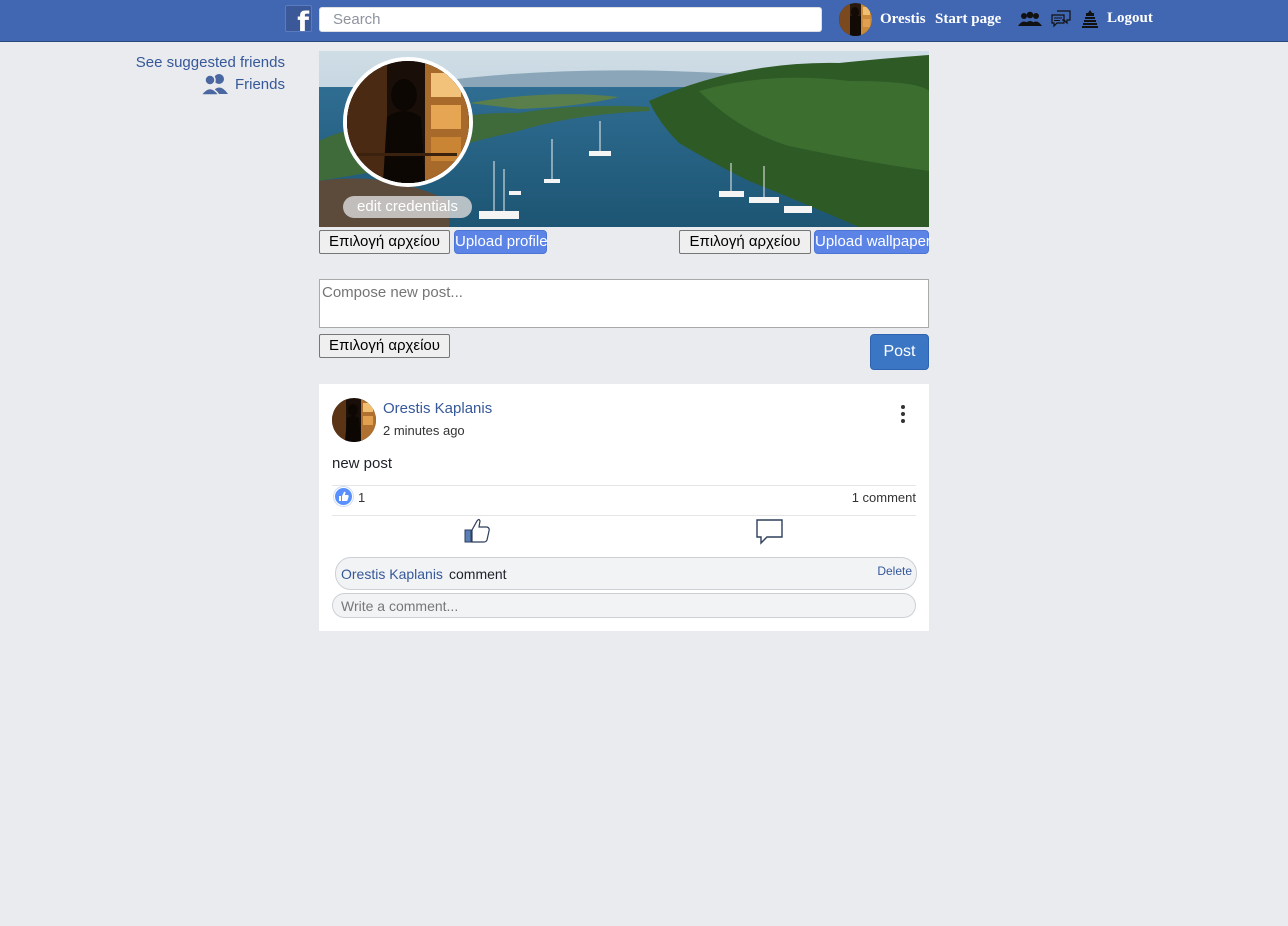 The image size is (1288, 926). What do you see at coordinates (437, 408) in the screenshot?
I see `post-author-link: Orestis Kaplanis` at bounding box center [437, 408].